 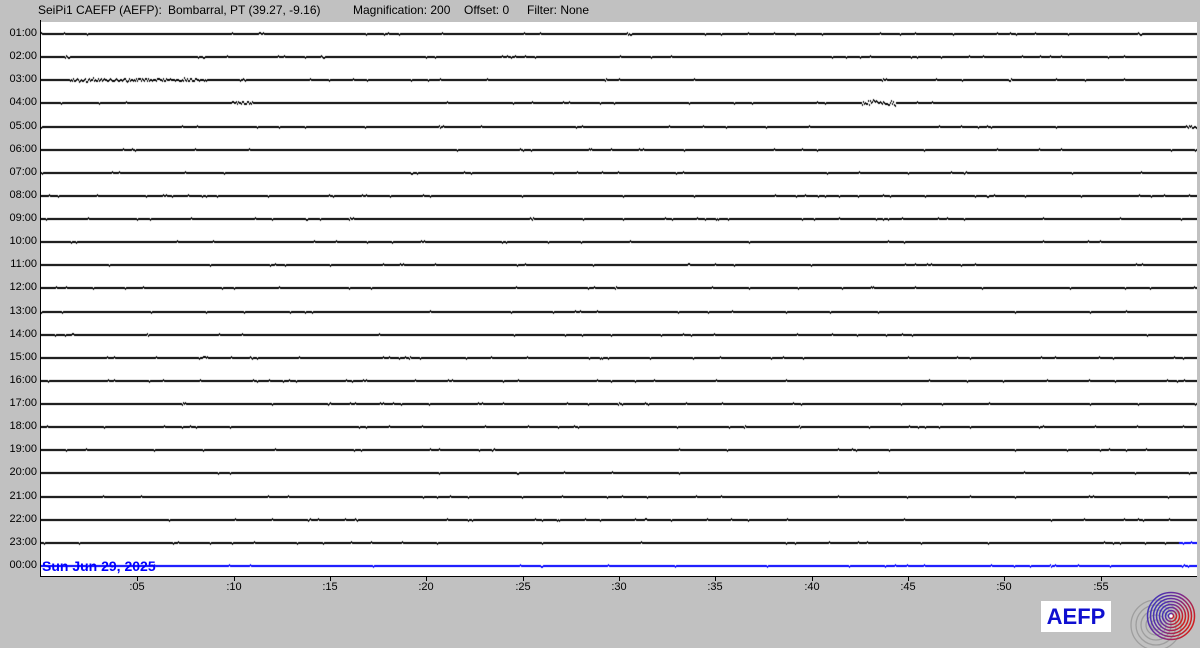 I want to click on minute-tick-label: :50, so click(x=1004, y=587).